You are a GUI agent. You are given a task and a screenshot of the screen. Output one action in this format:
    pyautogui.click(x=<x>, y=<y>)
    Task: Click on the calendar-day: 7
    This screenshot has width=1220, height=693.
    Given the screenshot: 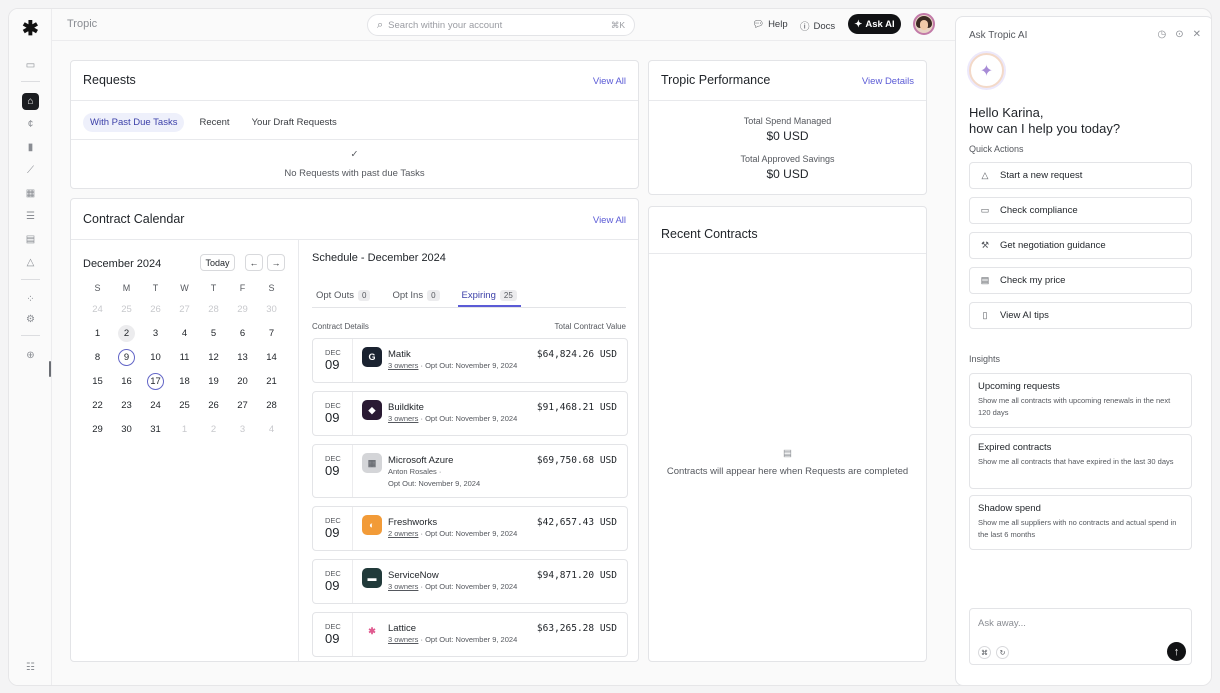 What is the action you would take?
    pyautogui.click(x=271, y=333)
    